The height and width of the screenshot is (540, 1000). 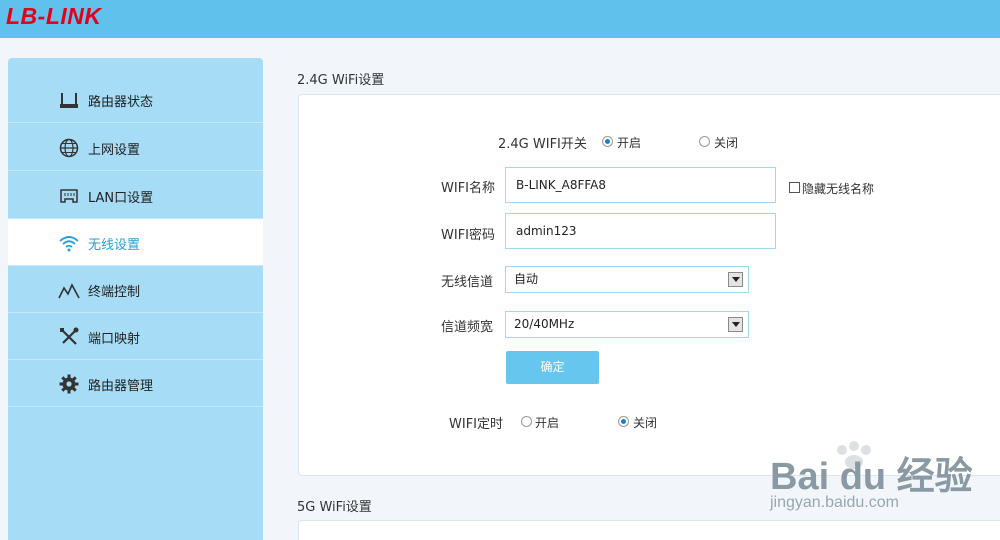 What do you see at coordinates (468, 188) in the screenshot?
I see `wifi-name-label: WIFI名称` at bounding box center [468, 188].